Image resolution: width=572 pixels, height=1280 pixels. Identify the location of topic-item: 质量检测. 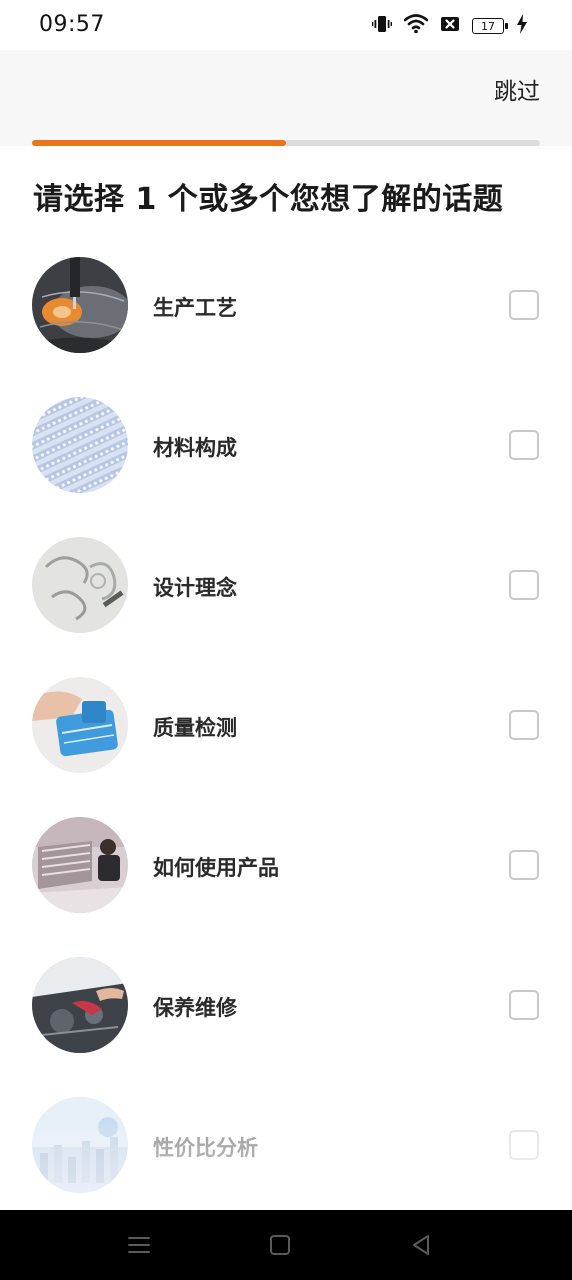
(286, 726).